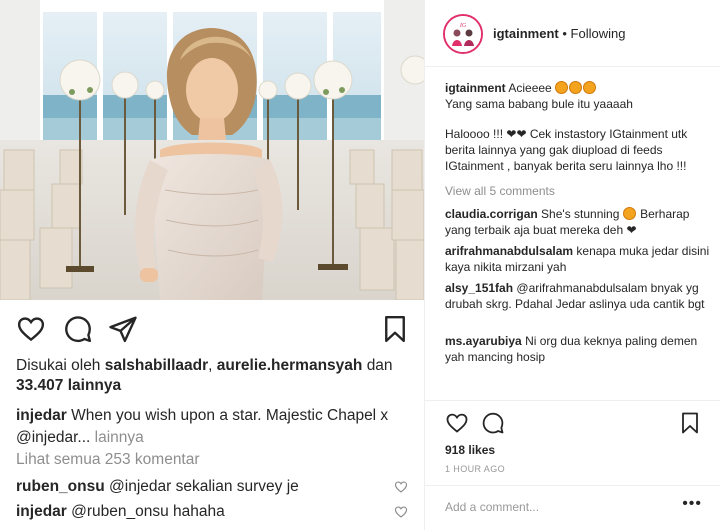 This screenshot has height=530, width=720. Describe the element at coordinates (68, 385) in the screenshot. I see `likes-count: 33.407 lainnya` at that location.